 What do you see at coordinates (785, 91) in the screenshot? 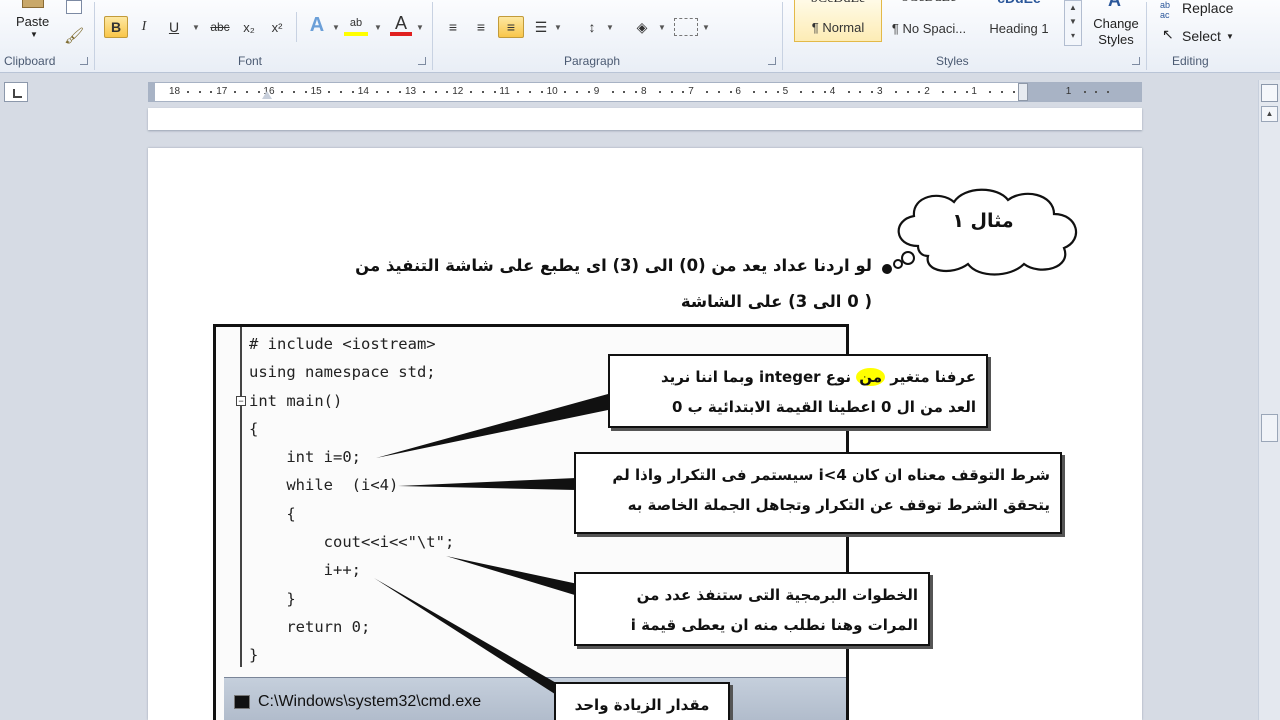
I see `ruler-number: 5` at bounding box center [785, 91].